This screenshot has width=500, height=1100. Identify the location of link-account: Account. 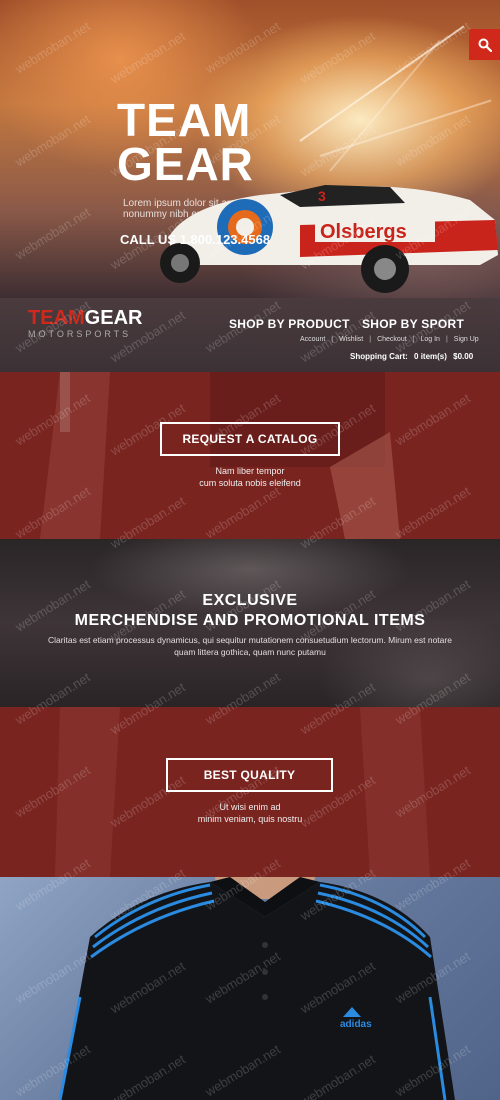
(312, 339).